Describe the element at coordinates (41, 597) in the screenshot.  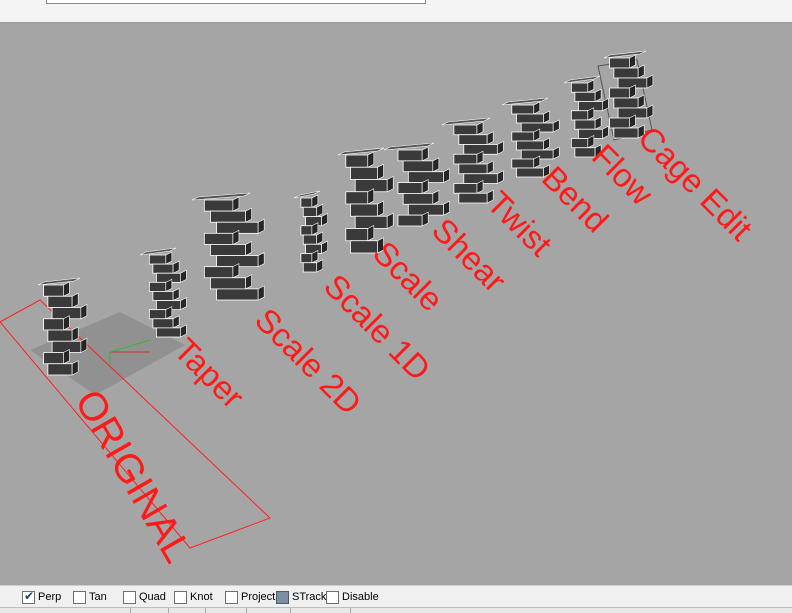
I see `snap-perp: Perp` at that location.